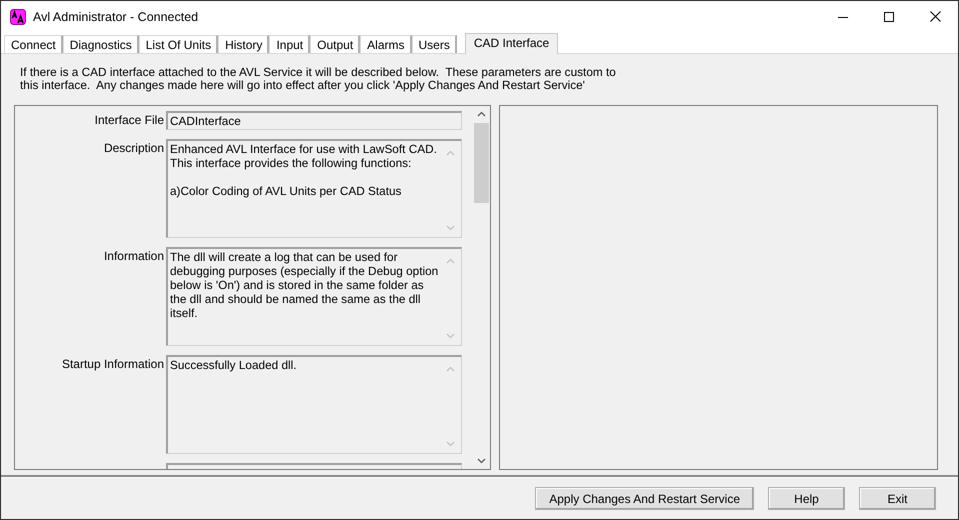 The width and height of the screenshot is (959, 520). I want to click on window-title: Avl Administrator - Connected, so click(116, 17).